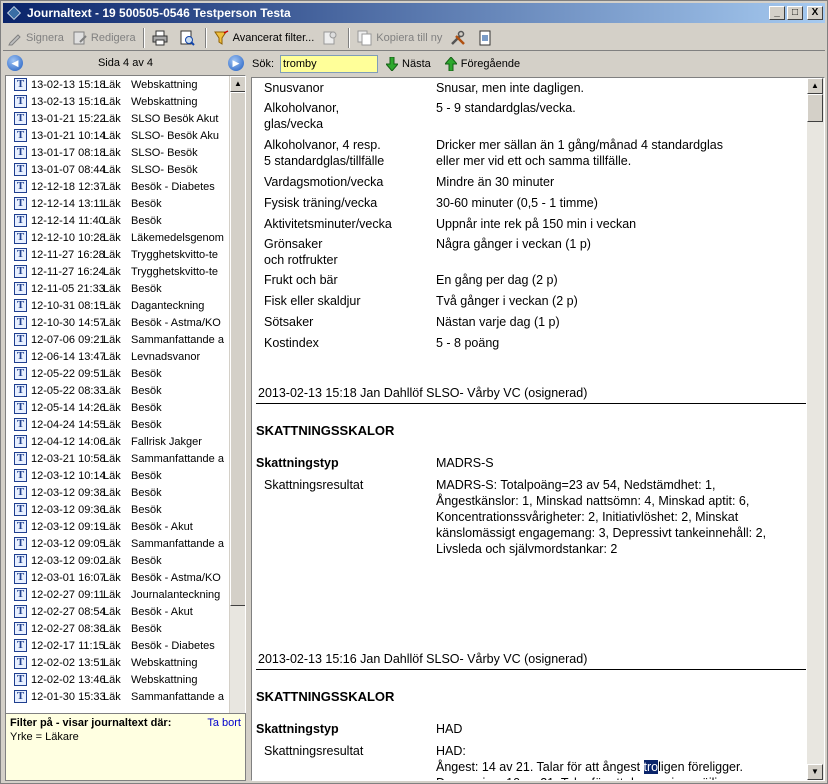 The image size is (828, 784). I want to click on entry-type: Daganteckning, so click(168, 305).